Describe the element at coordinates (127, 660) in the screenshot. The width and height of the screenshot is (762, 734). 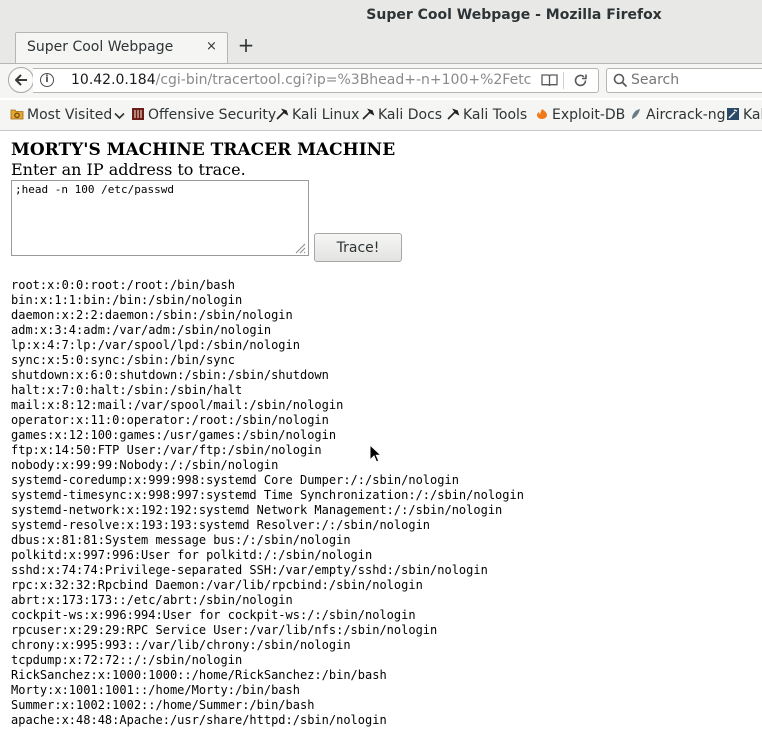
I see `output-line: tcpdump:x:72:72::/:/sbin/nologin` at that location.